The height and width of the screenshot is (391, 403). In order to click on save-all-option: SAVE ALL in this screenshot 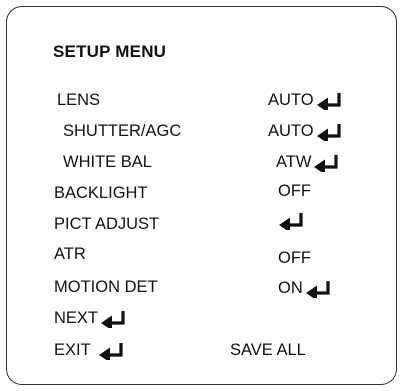, I will do `click(268, 350)`.